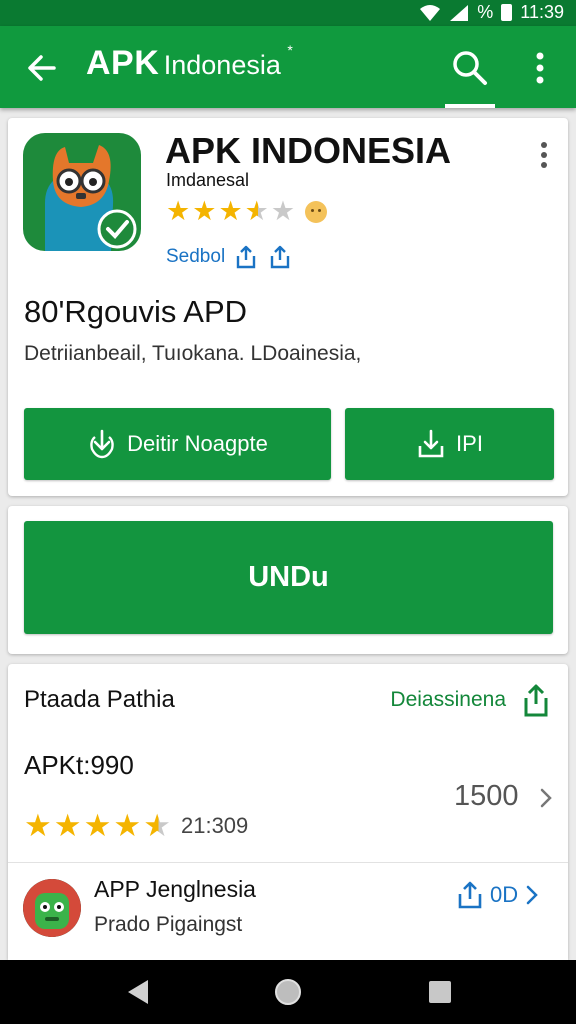 Image resolution: width=576 pixels, height=1024 pixels. What do you see at coordinates (97, 825) in the screenshot?
I see `section-star-3: ★` at bounding box center [97, 825].